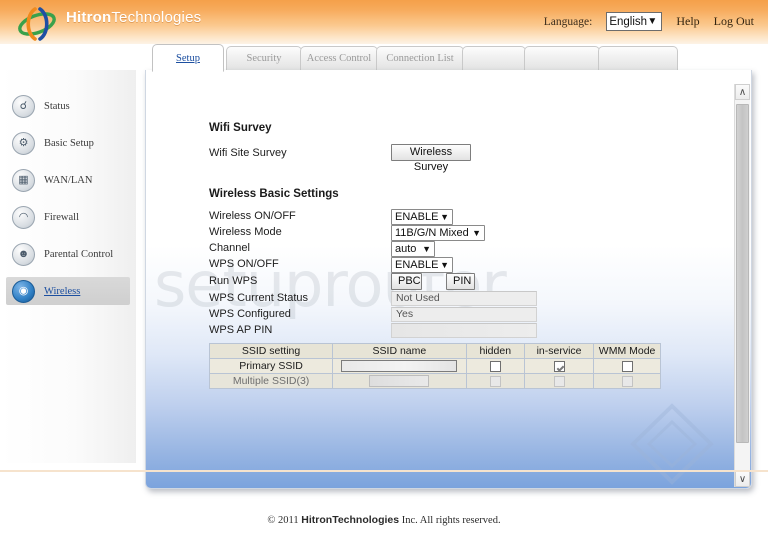 The image size is (768, 533). What do you see at coordinates (57, 106) in the screenshot?
I see `sidebar-item-label: Status` at bounding box center [57, 106].